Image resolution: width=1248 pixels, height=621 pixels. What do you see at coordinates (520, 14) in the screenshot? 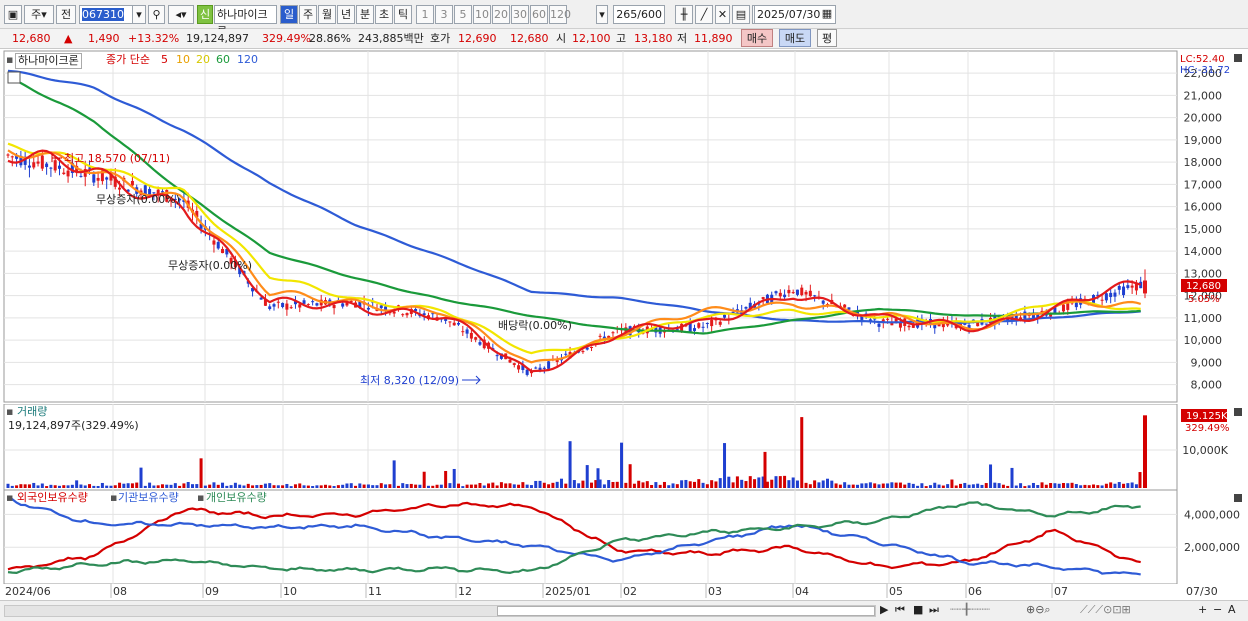
I see `interval-button-30: 30` at bounding box center [520, 14].